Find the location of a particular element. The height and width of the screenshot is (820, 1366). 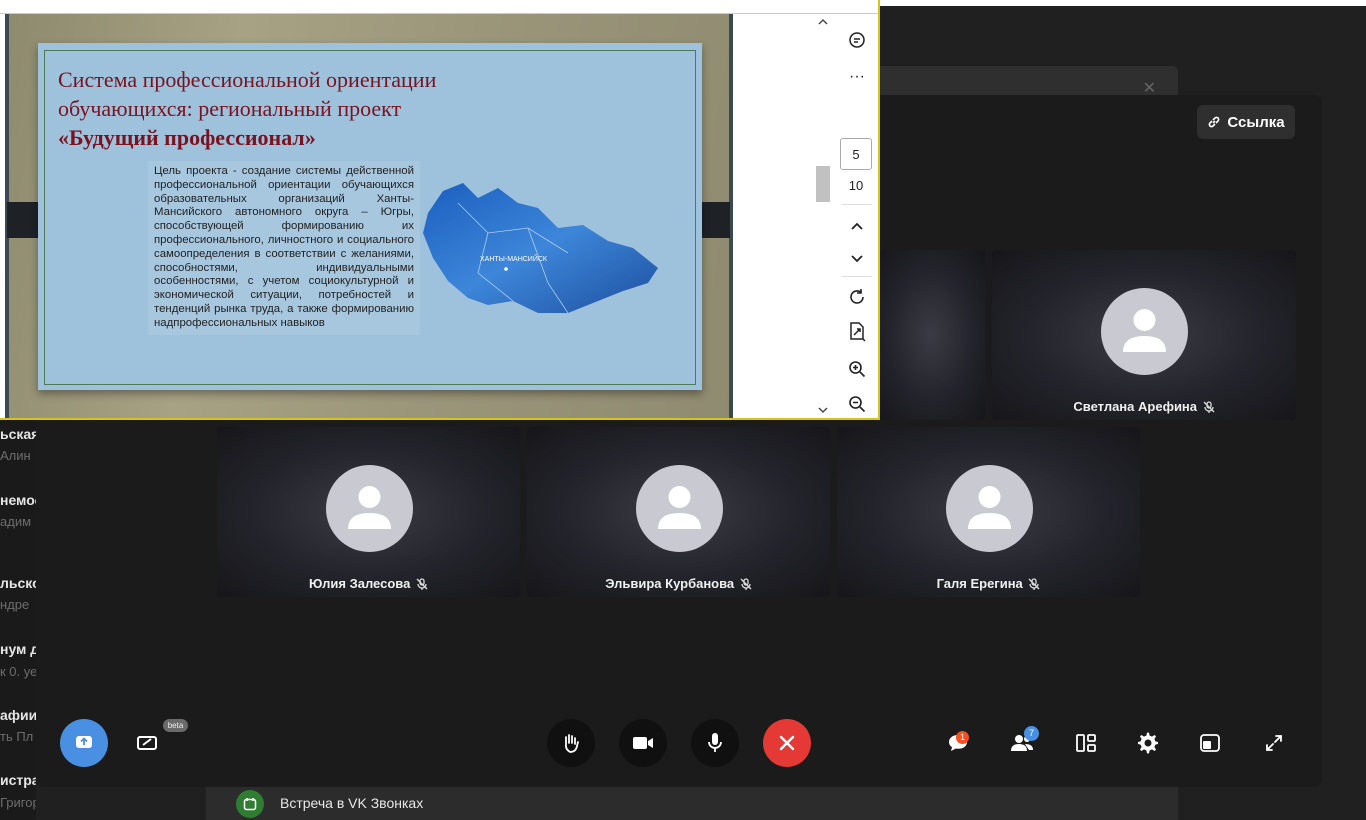

annotate-icon is located at coordinates (857, 40).